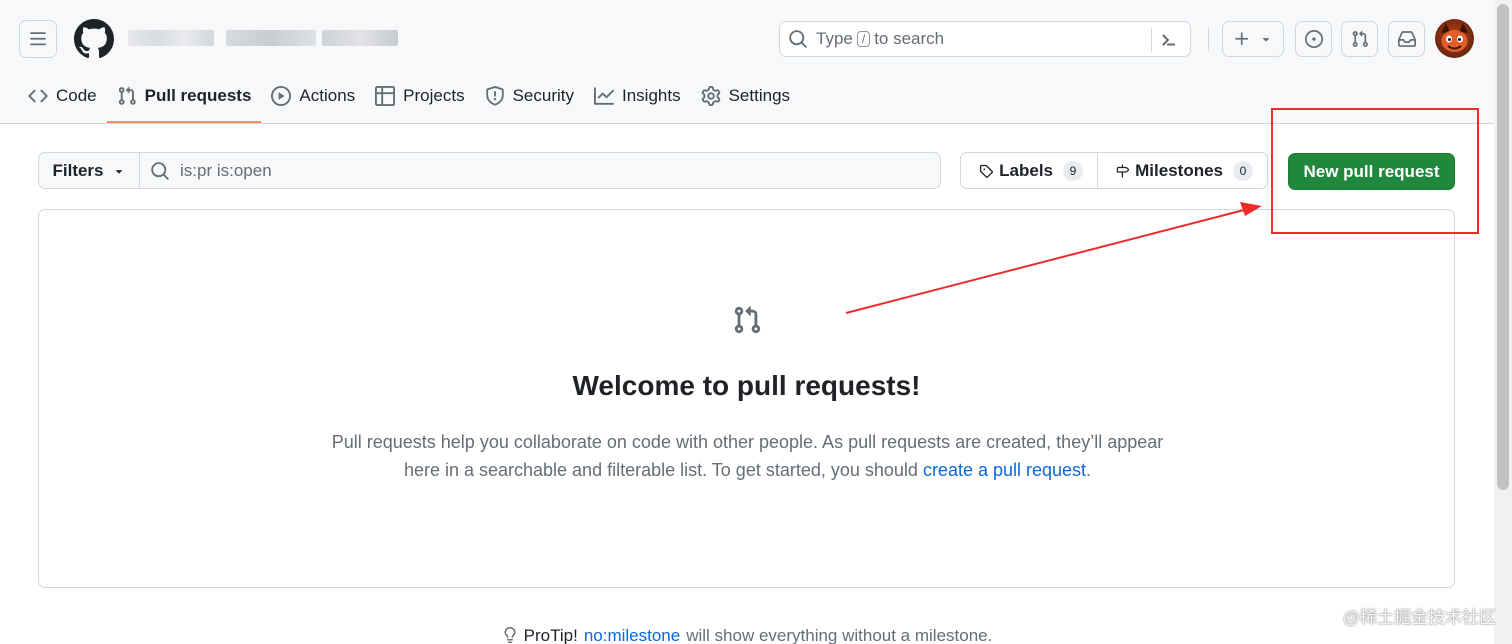 The height and width of the screenshot is (644, 1512). What do you see at coordinates (1151, 40) in the screenshot?
I see `search-divider` at bounding box center [1151, 40].